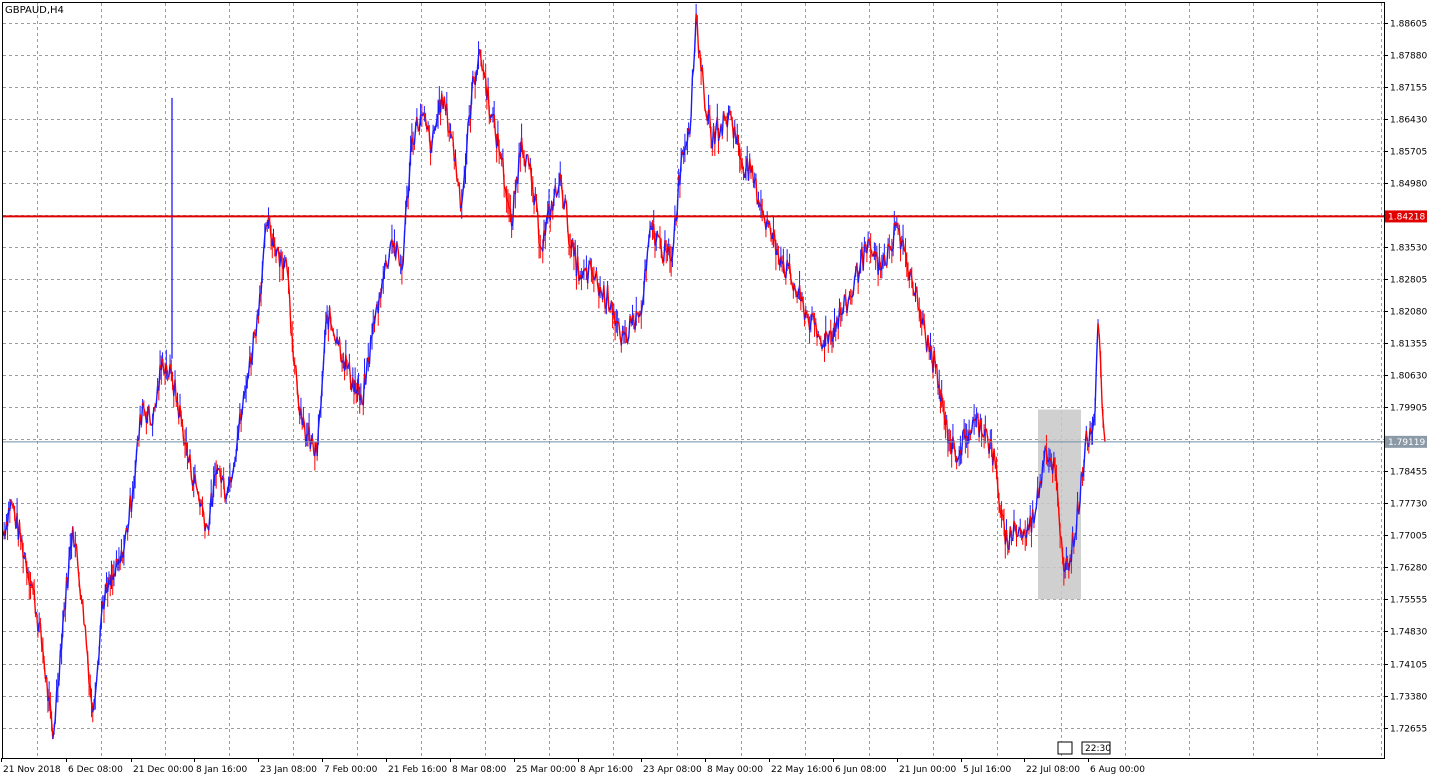 Image resolution: width=1436 pixels, height=779 pixels. I want to click on y-tick-label: 1.78455, so click(1408, 473).